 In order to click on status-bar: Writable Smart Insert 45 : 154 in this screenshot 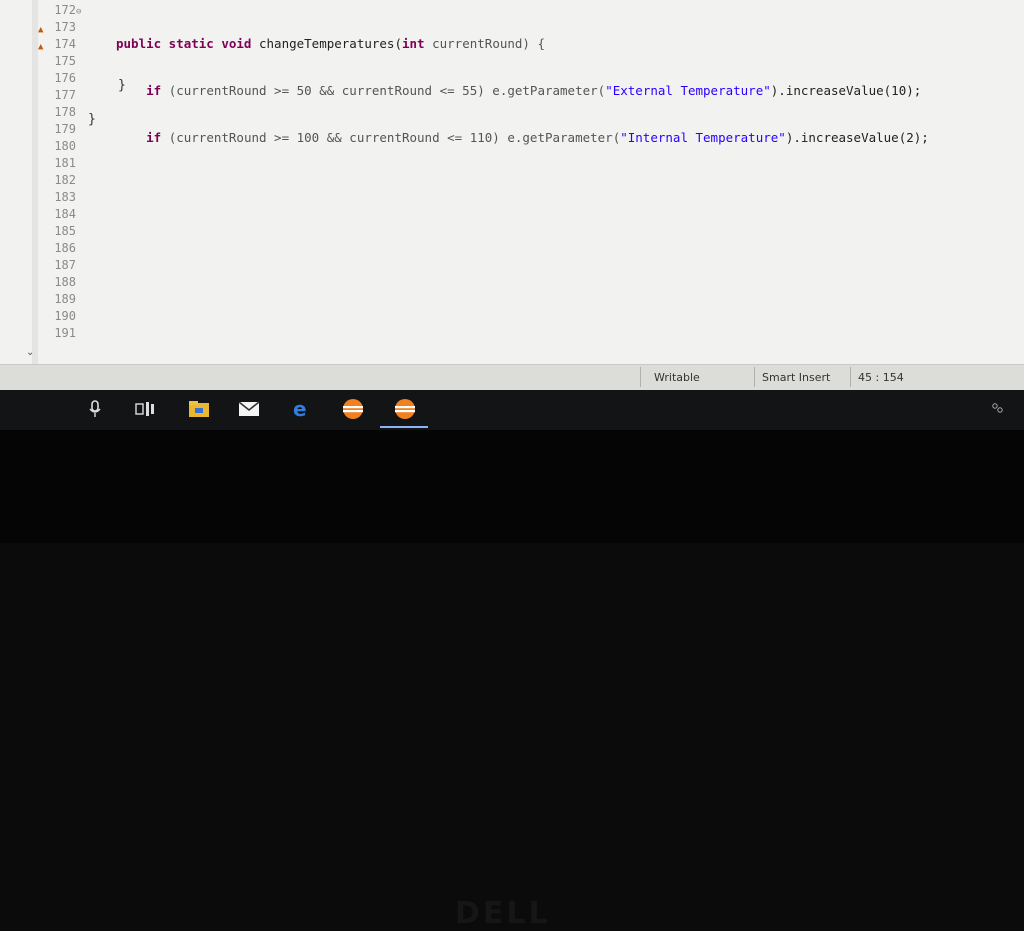, I will do `click(512, 377)`.